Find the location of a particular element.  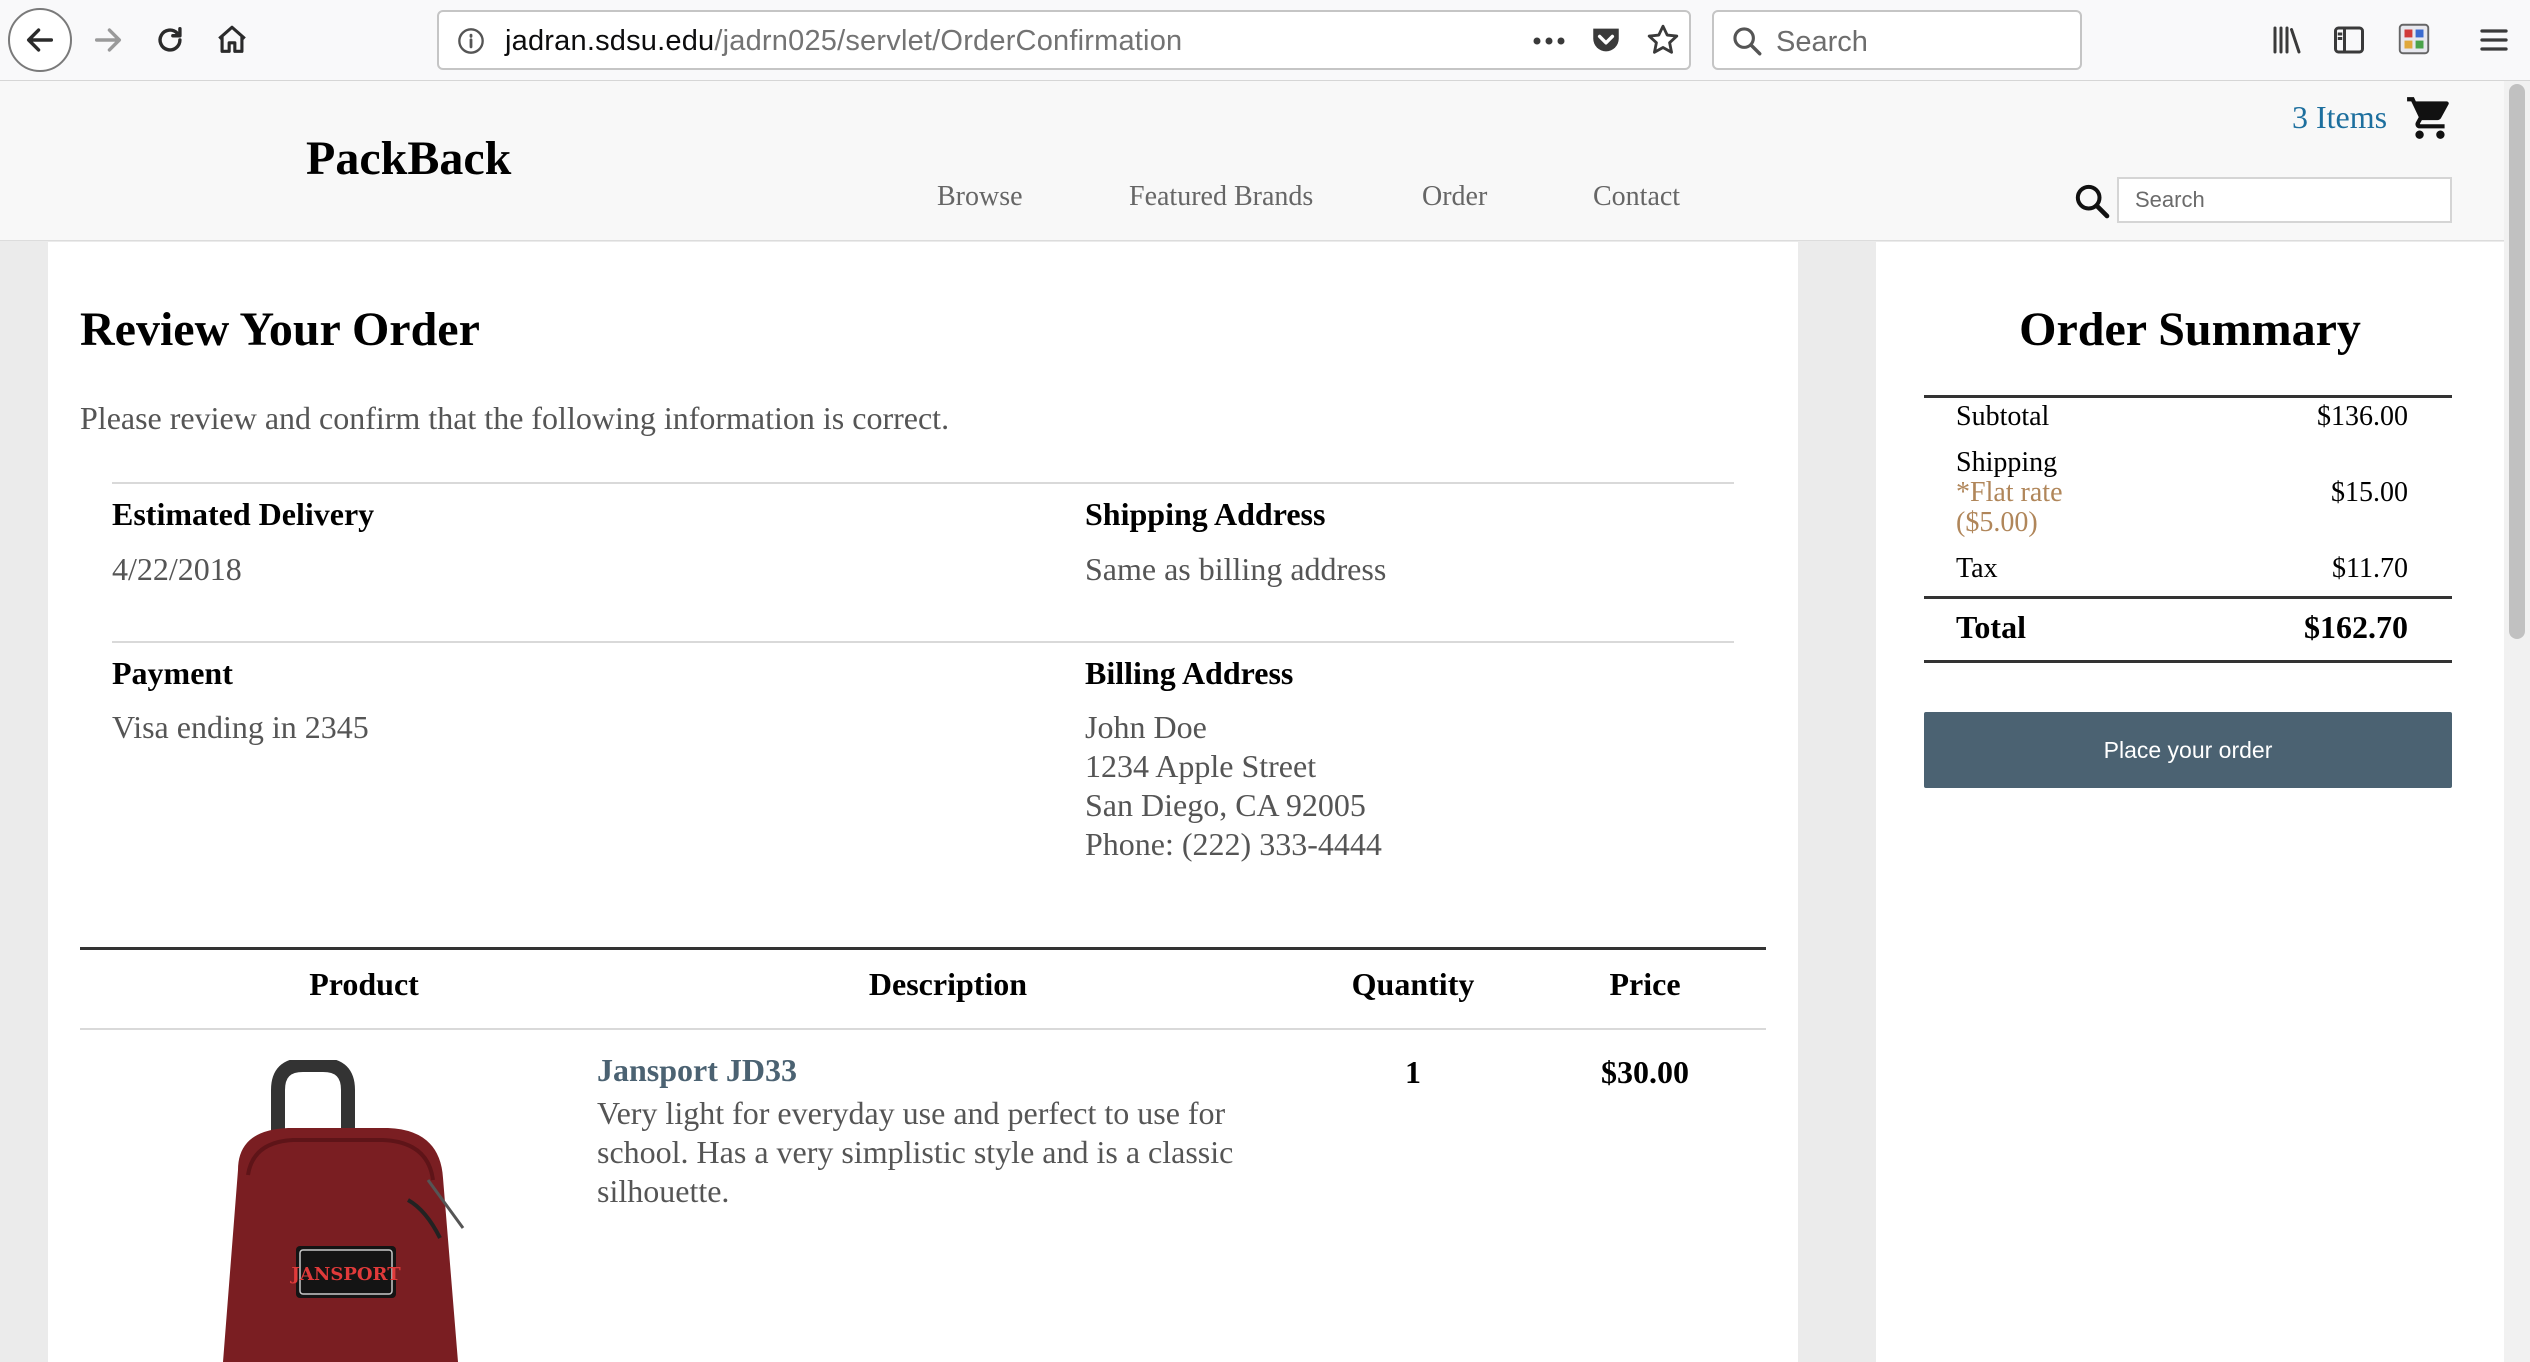

nav-featured-brands: Featured Brands is located at coordinates (1221, 197).